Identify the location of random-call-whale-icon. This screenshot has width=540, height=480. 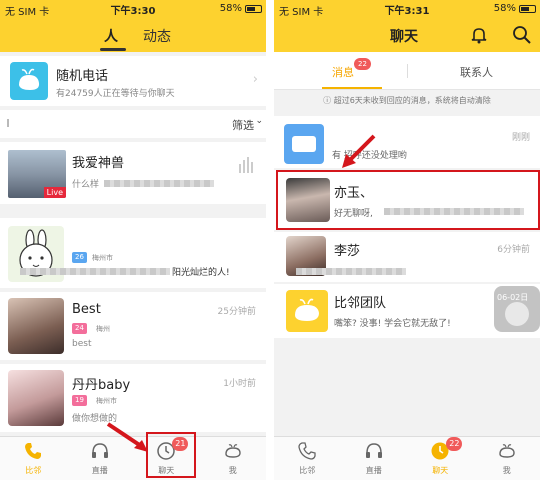
(29, 81).